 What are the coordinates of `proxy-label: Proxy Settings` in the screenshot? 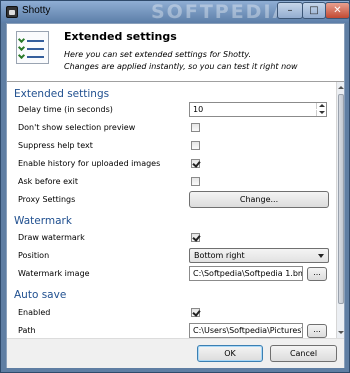 It's located at (47, 199).